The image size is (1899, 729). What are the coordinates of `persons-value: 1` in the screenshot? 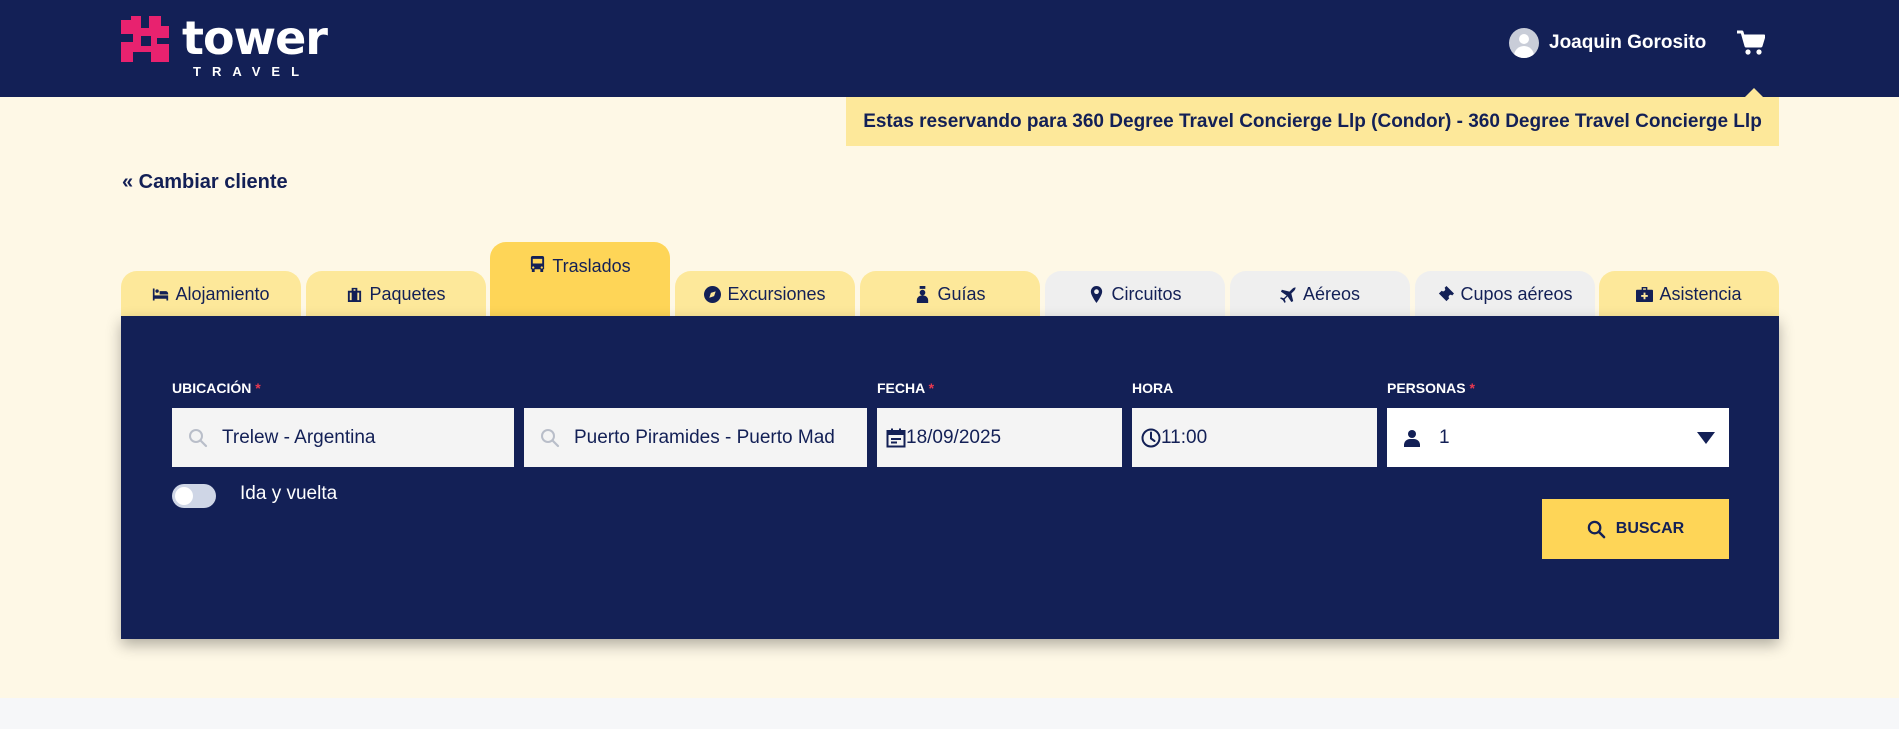 It's located at (1444, 437).